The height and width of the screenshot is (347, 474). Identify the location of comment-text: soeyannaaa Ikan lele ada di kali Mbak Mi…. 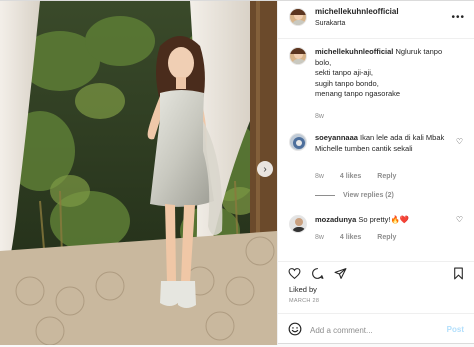
(389, 143).